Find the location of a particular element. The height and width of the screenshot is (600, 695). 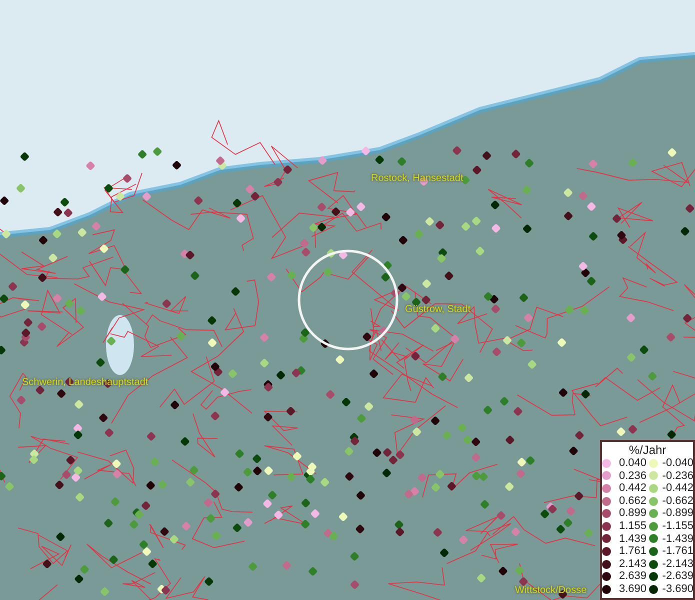

legend-value: 0.040 is located at coordinates (632, 463).